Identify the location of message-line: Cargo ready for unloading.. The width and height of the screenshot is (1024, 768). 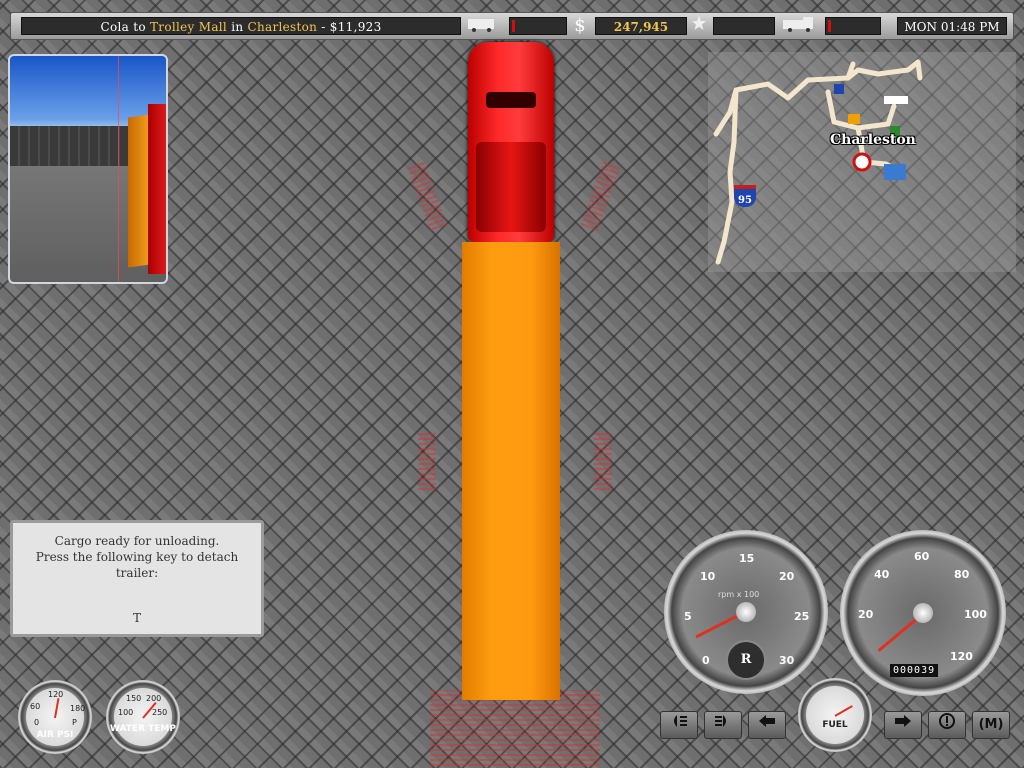
(137, 541).